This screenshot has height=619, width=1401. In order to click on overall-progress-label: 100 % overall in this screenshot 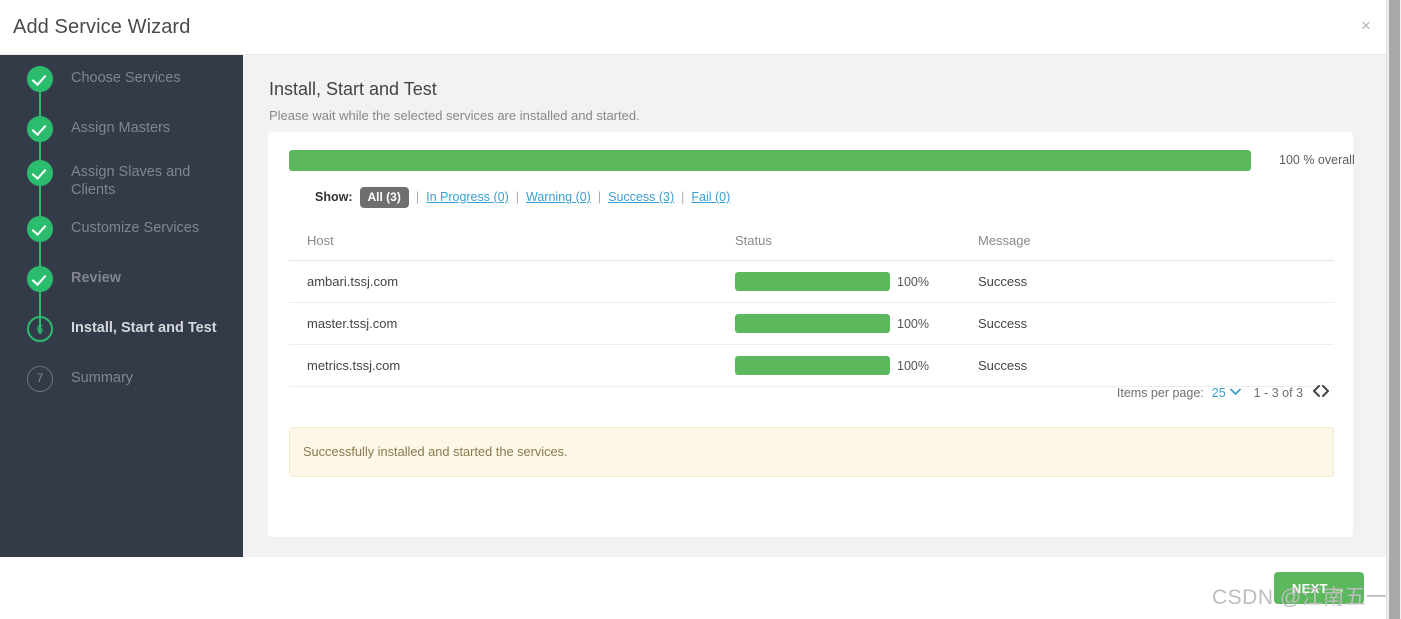, I will do `click(1317, 160)`.